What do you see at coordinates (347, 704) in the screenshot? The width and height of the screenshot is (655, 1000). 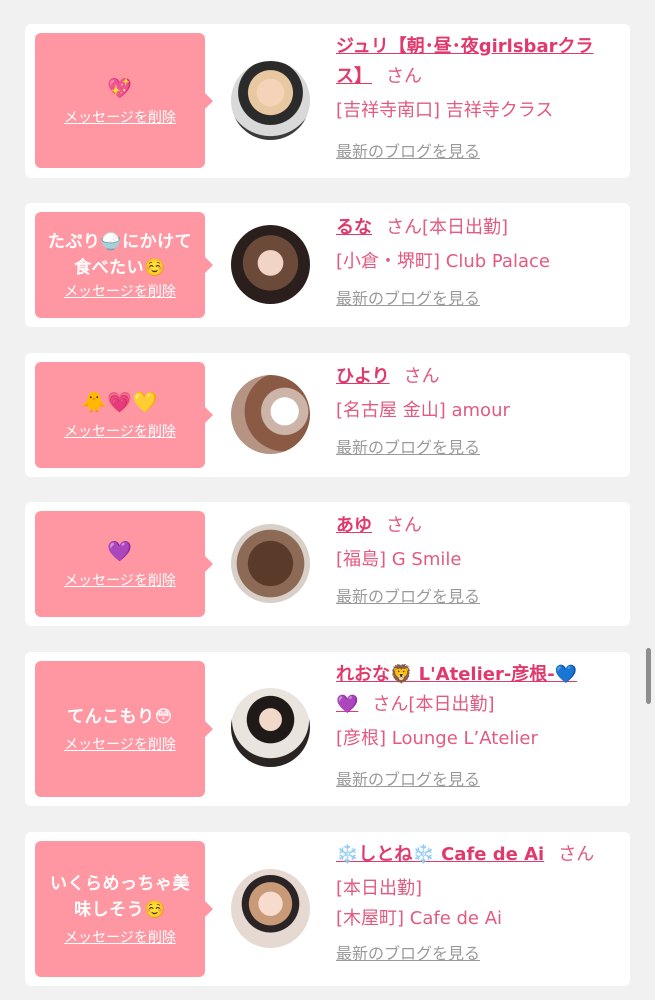 I see `cast-name-cont: 💜` at bounding box center [347, 704].